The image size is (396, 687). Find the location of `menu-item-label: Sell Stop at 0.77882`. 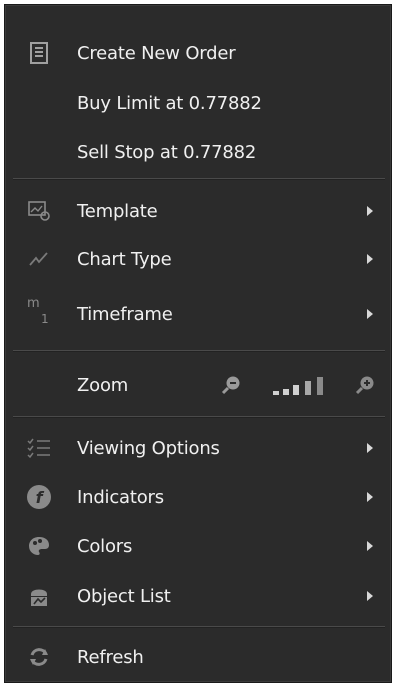

menu-item-label: Sell Stop at 0.77882 is located at coordinates (167, 152).